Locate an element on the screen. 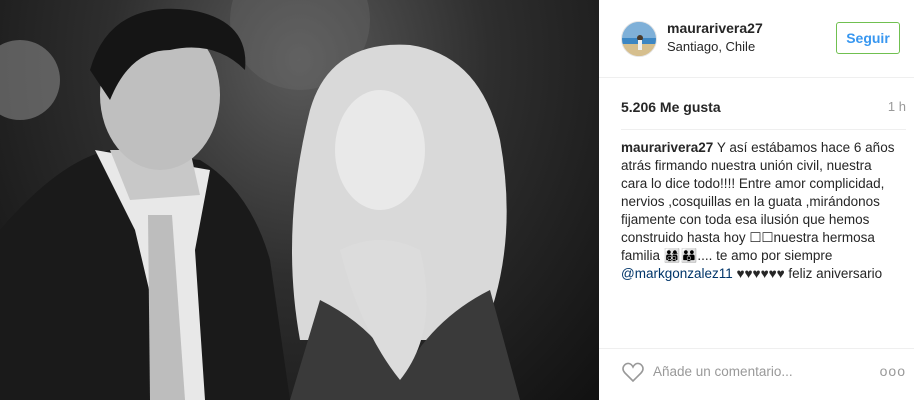  post-header: maurarivera27 Santiago, Chile Seguir is located at coordinates (756, 39).